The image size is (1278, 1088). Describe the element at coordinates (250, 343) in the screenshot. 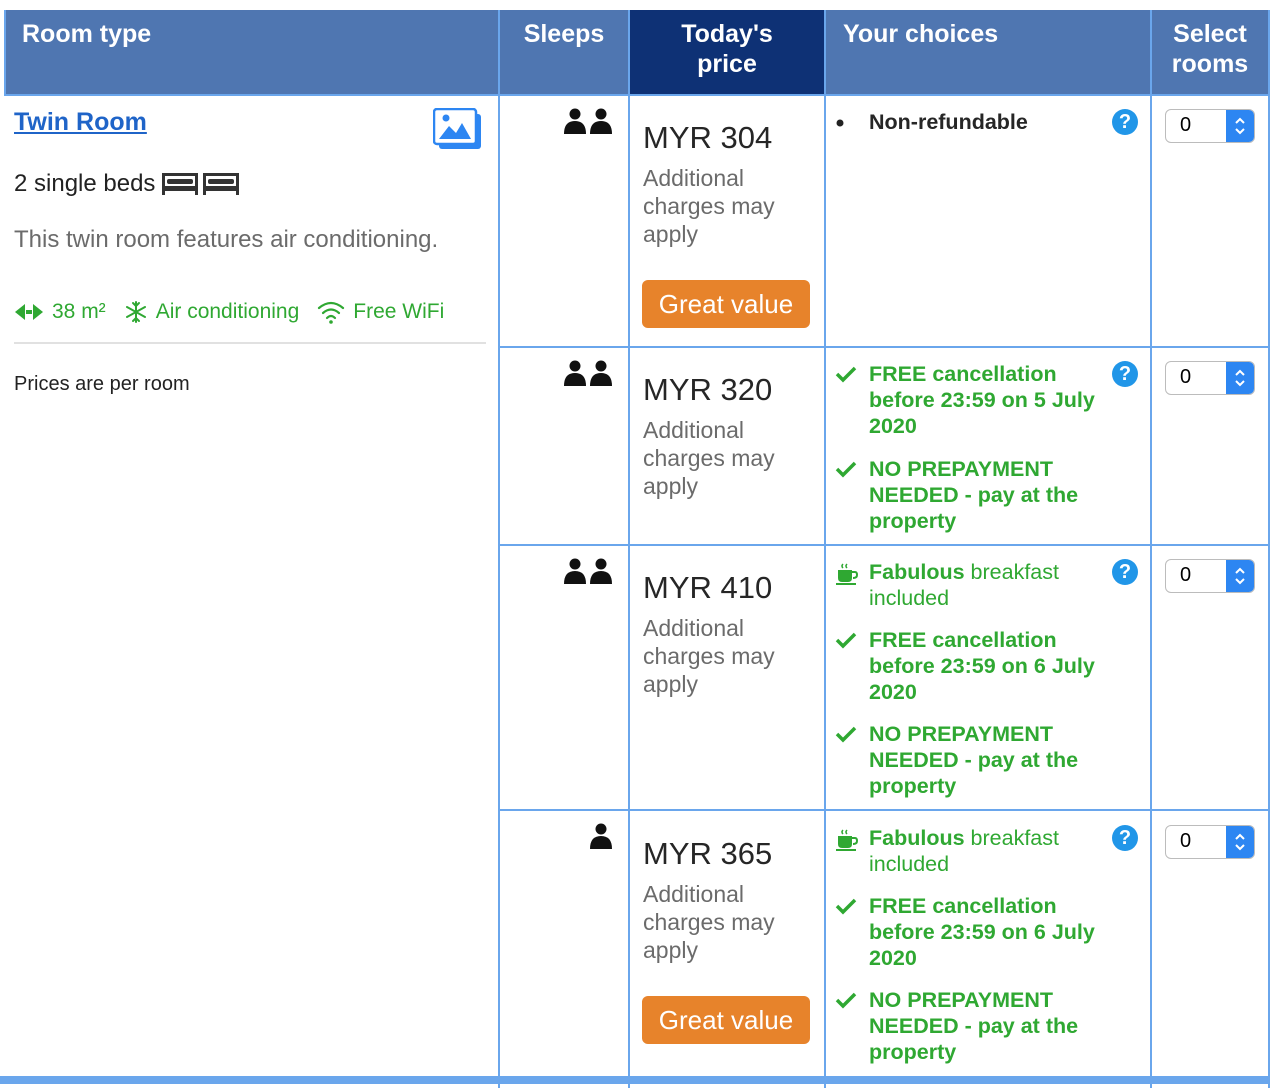

I see `divider` at that location.